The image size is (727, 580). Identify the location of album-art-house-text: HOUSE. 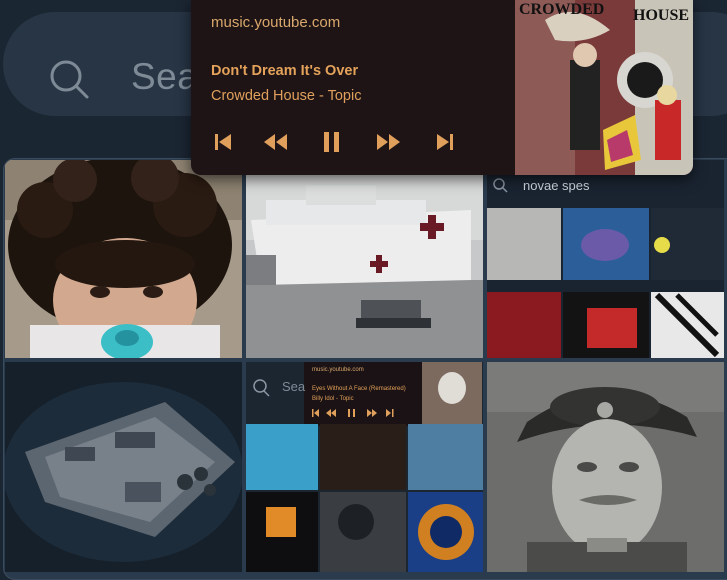
(661, 15).